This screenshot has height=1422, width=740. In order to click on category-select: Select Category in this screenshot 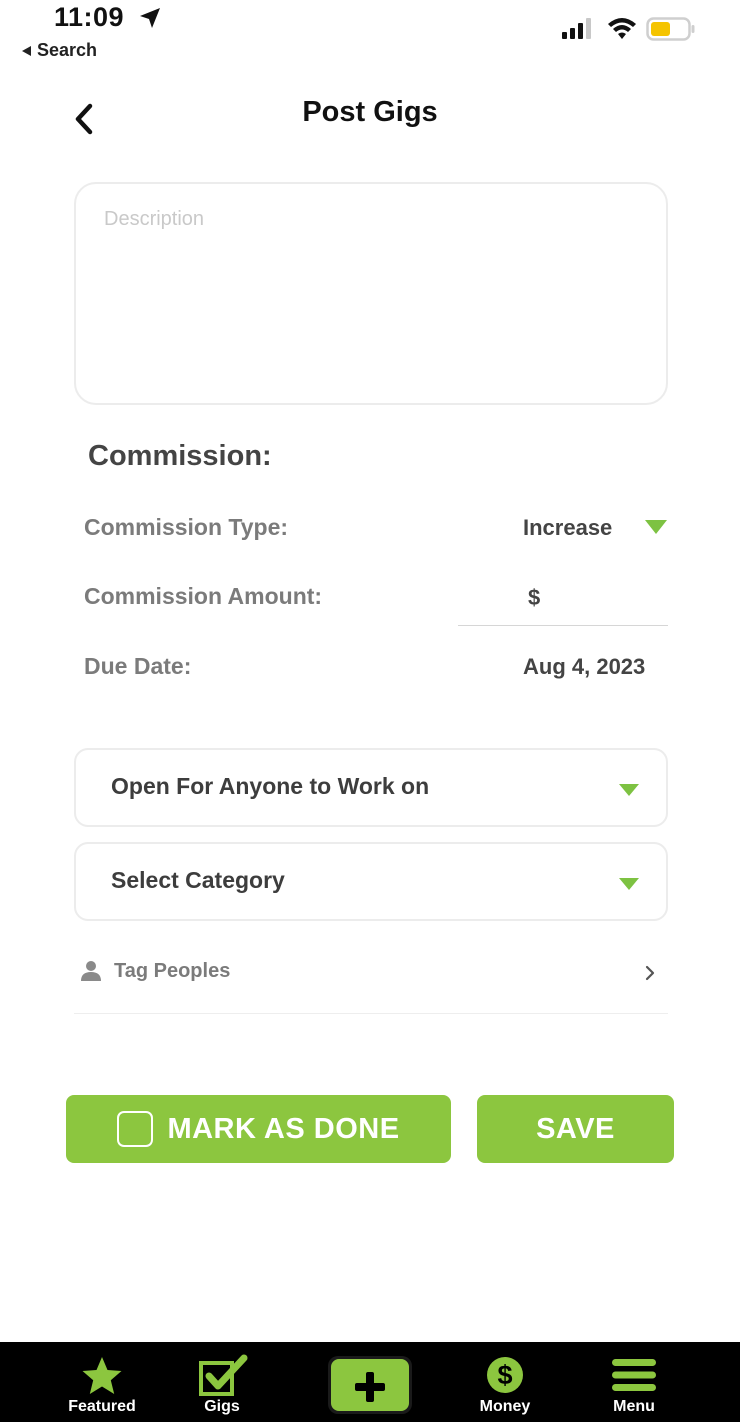, I will do `click(371, 881)`.